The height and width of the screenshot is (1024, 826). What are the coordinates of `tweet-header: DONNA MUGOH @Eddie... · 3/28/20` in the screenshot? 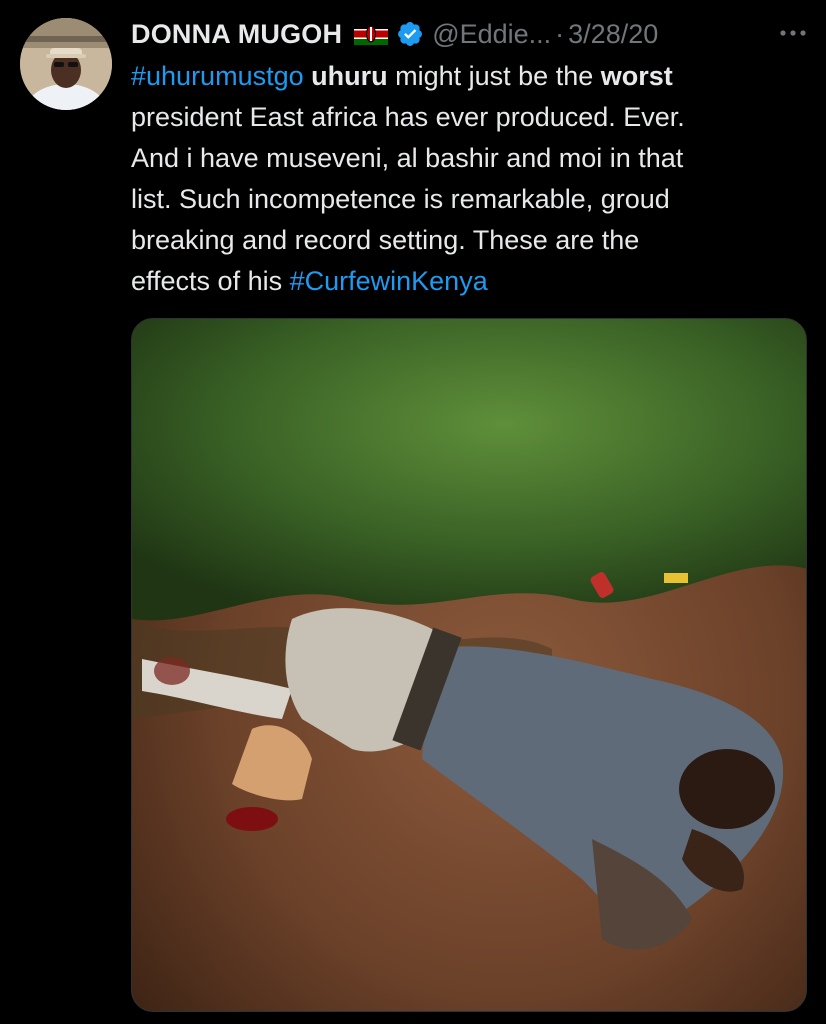 It's located at (471, 34).